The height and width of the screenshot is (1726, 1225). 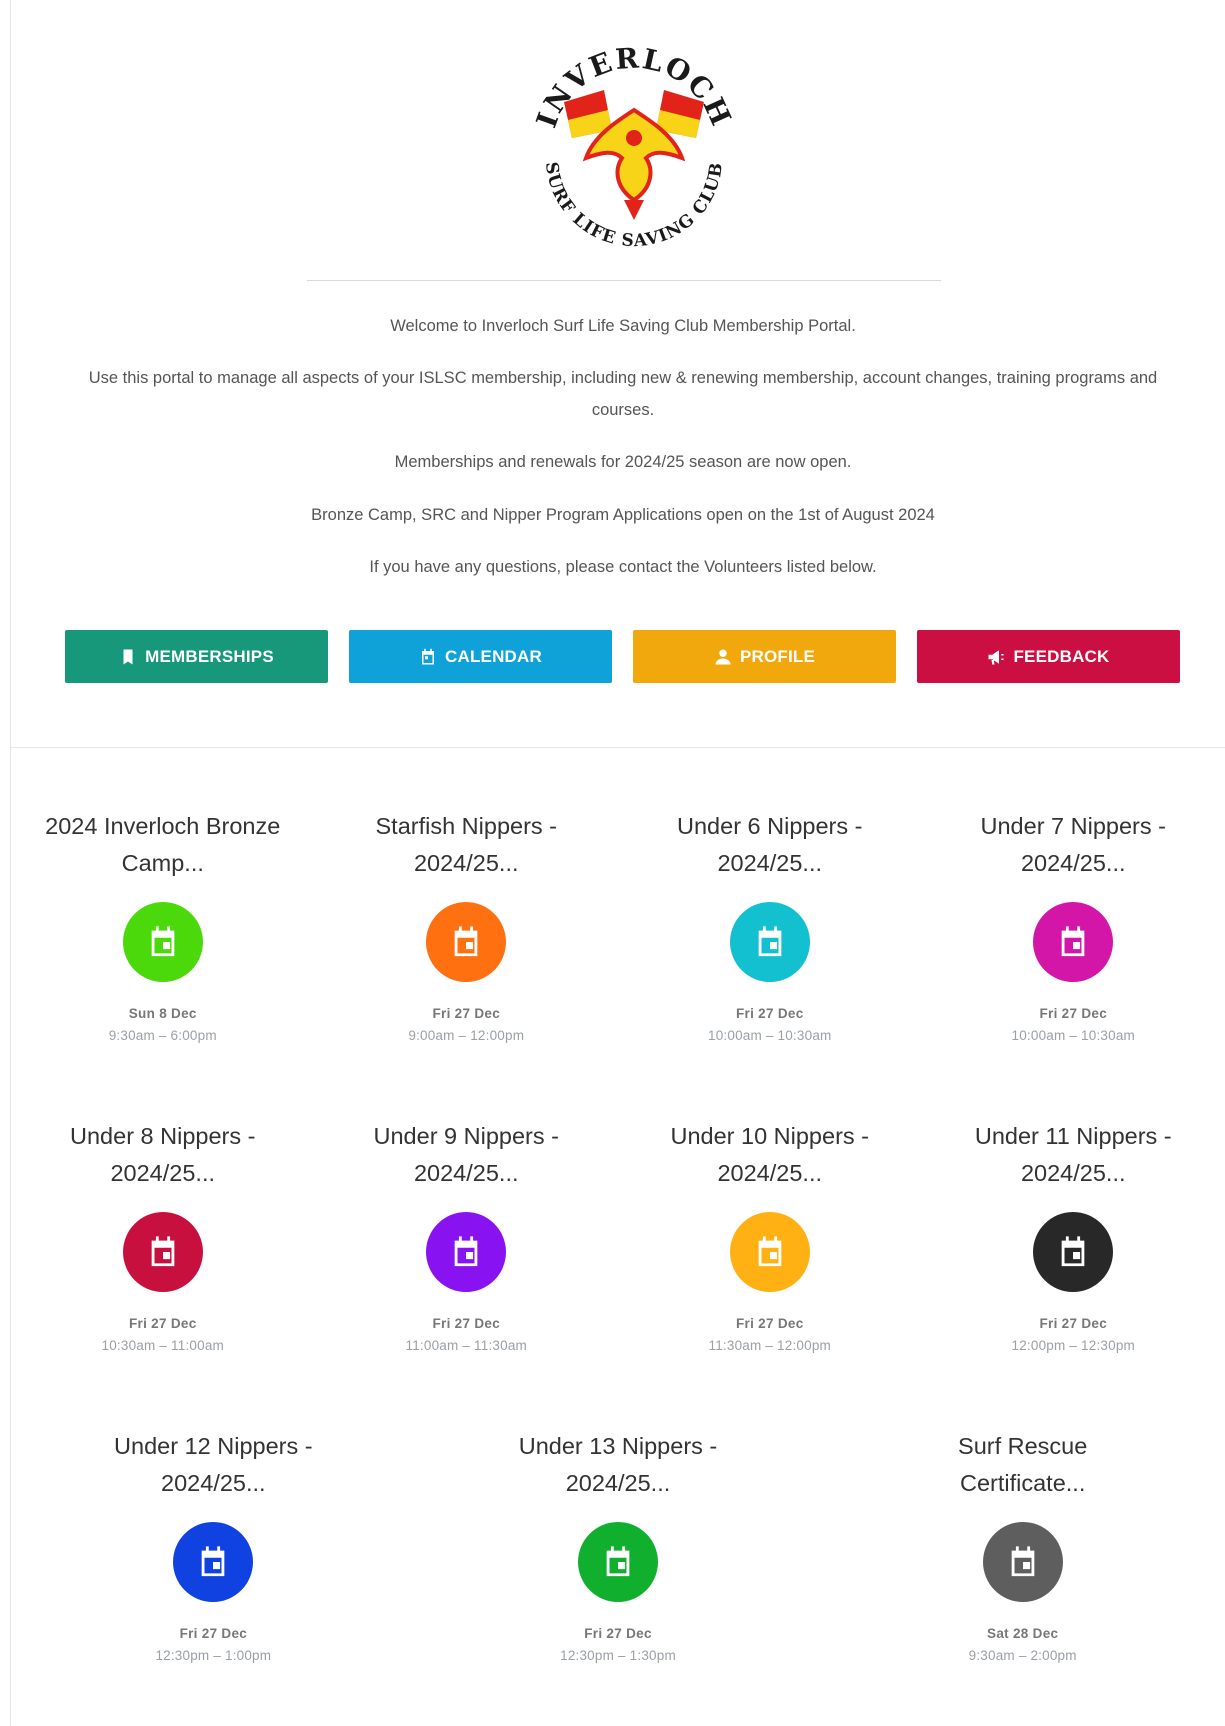 What do you see at coordinates (1022, 1655) in the screenshot?
I see `event-time: 9:30am – 2:00pm` at bounding box center [1022, 1655].